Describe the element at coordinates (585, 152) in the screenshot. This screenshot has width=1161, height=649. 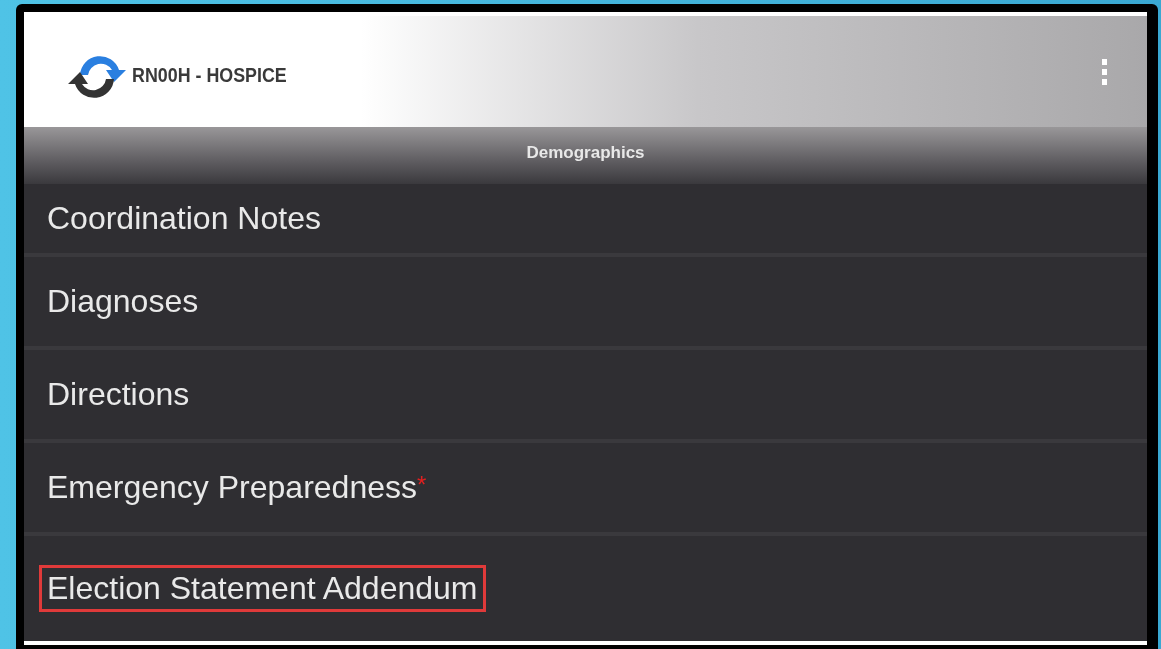
I see `section-title: Demographics` at that location.